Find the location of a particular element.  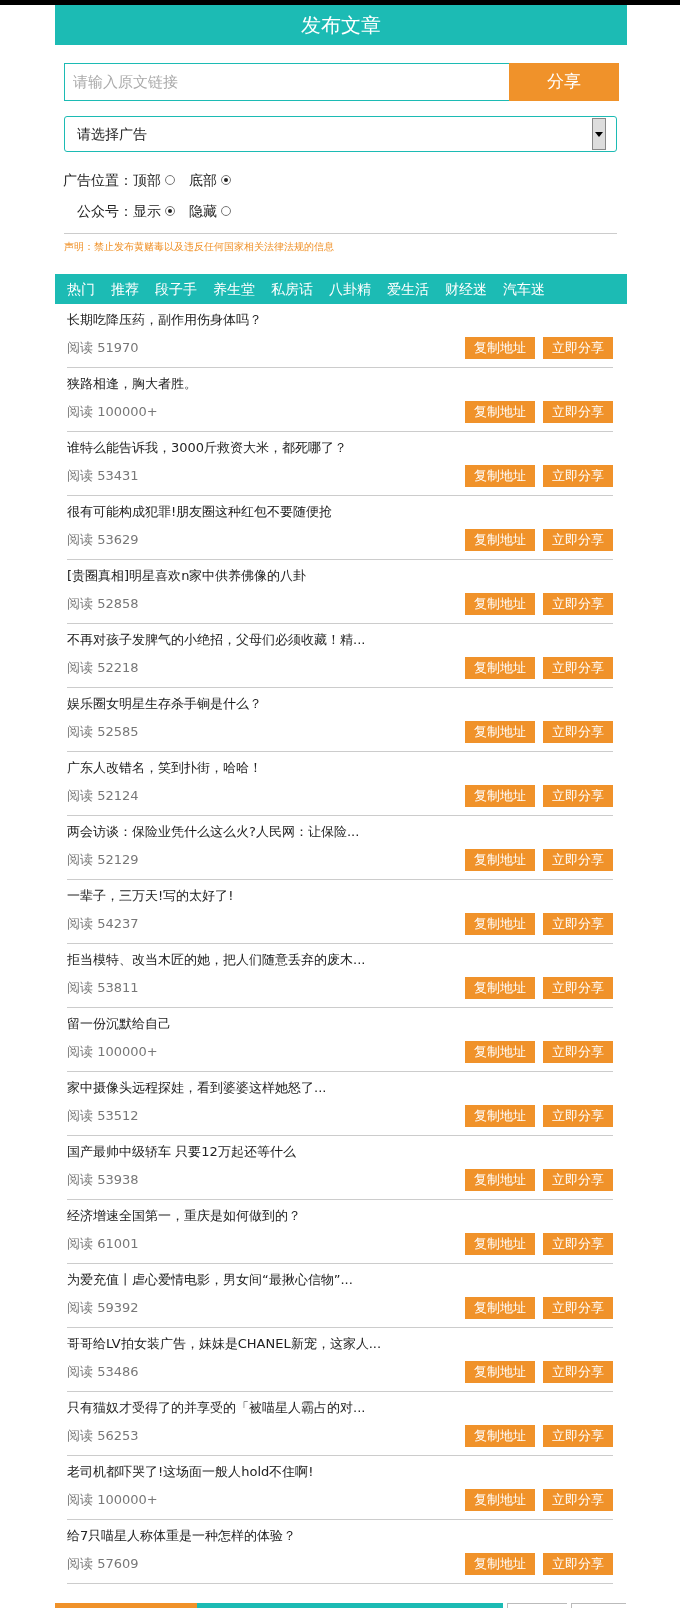

article-title: 广东人改错名，笑到扑街，哈哈！ is located at coordinates (340, 768).